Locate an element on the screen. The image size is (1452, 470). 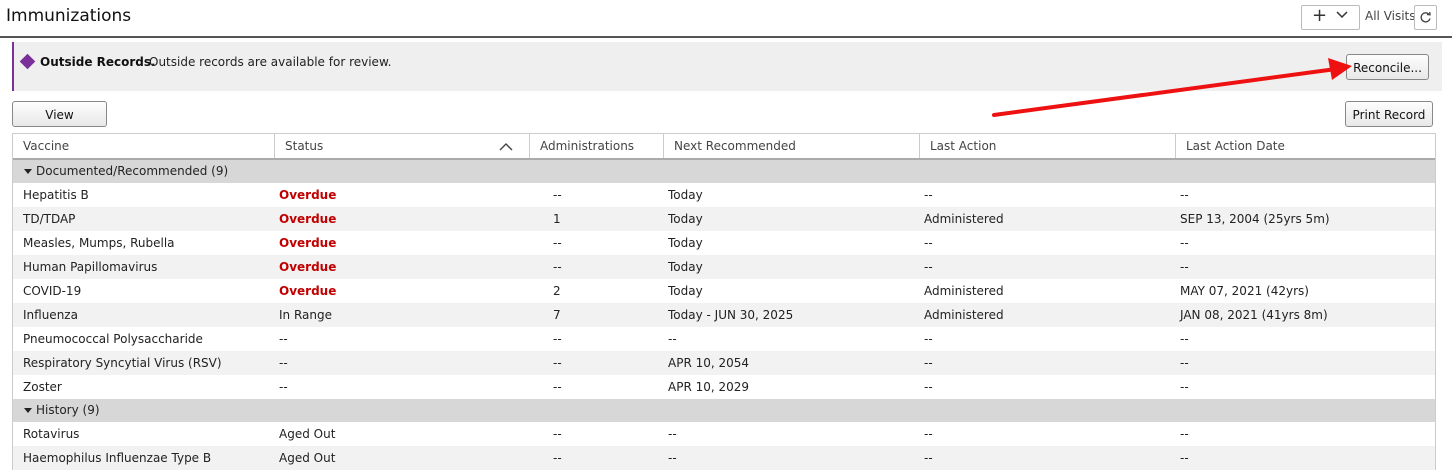
cell-vaccine: Zoster is located at coordinates (42, 387).